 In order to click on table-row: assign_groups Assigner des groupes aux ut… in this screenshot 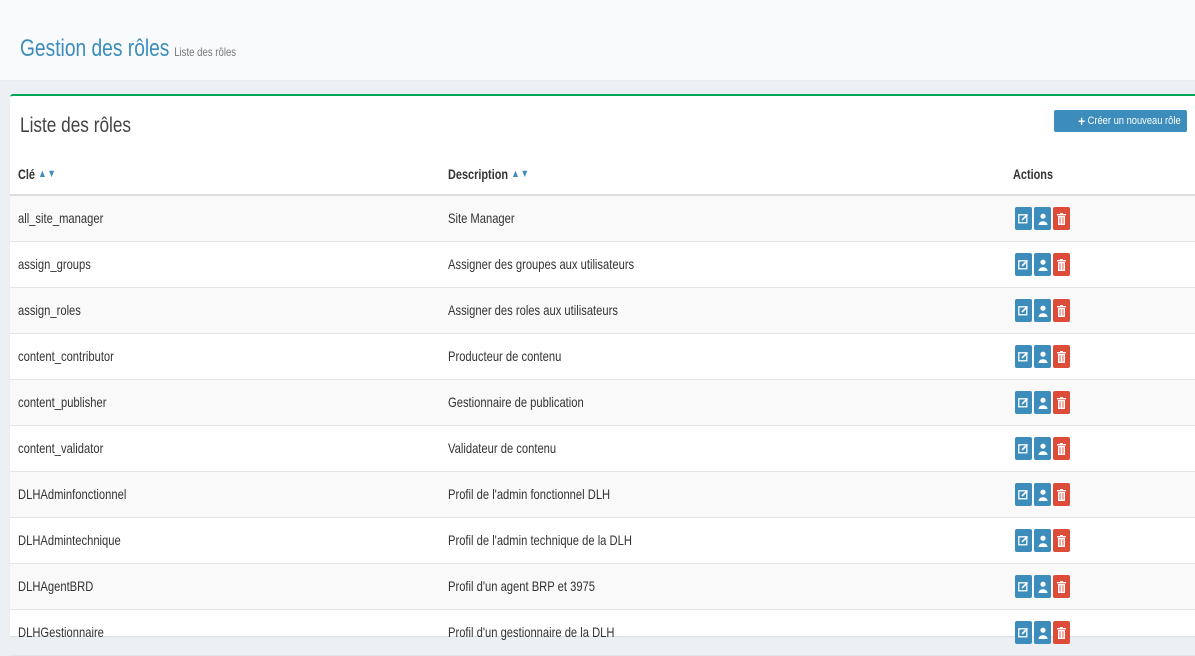, I will do `click(602, 265)`.